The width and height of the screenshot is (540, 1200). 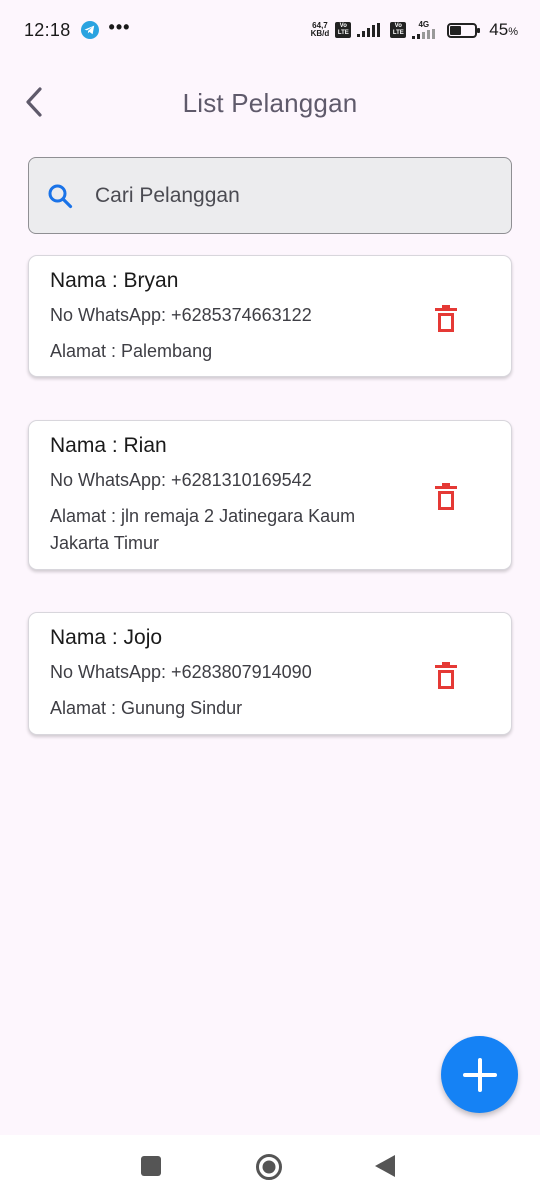 I want to click on network-speed: 64,7 KB/d, so click(x=320, y=30).